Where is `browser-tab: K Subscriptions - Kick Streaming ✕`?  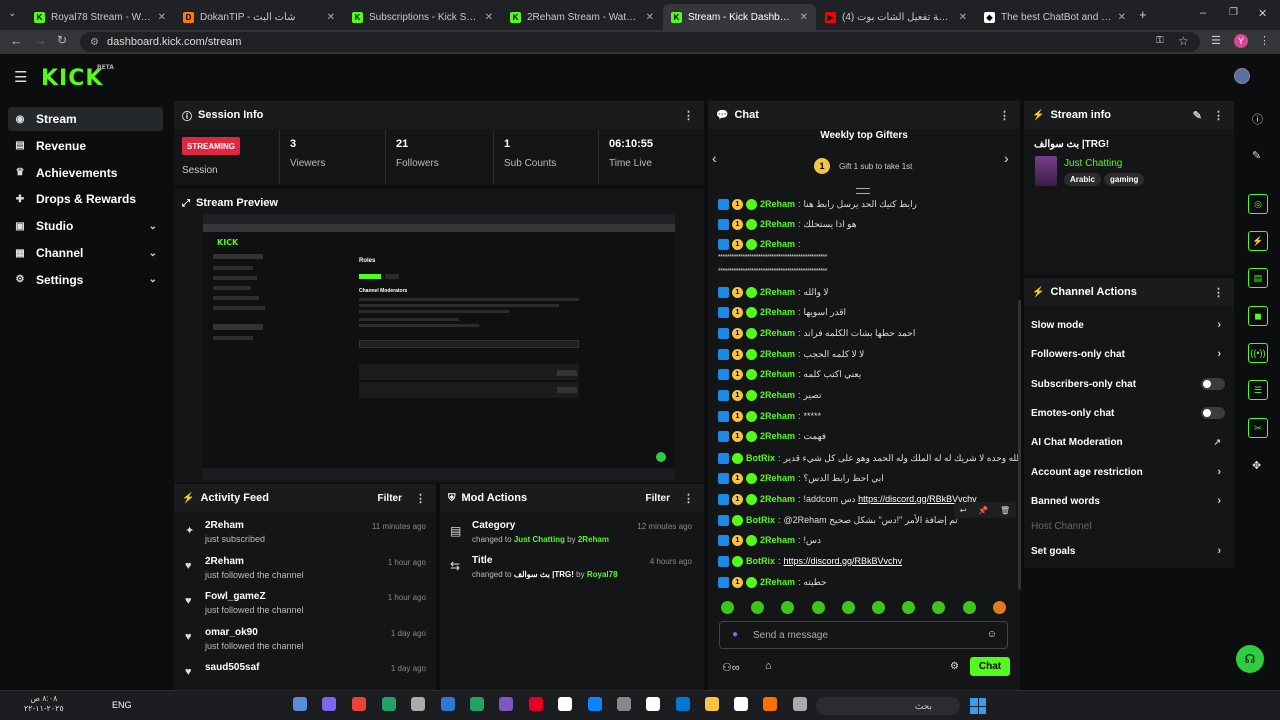
browser-tab: K Subscriptions - Kick Streaming ✕ is located at coordinates (422, 17).